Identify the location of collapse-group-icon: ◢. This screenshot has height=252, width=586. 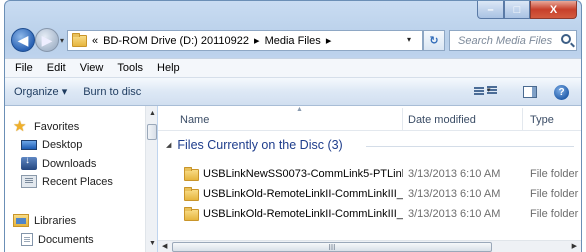
(168, 145).